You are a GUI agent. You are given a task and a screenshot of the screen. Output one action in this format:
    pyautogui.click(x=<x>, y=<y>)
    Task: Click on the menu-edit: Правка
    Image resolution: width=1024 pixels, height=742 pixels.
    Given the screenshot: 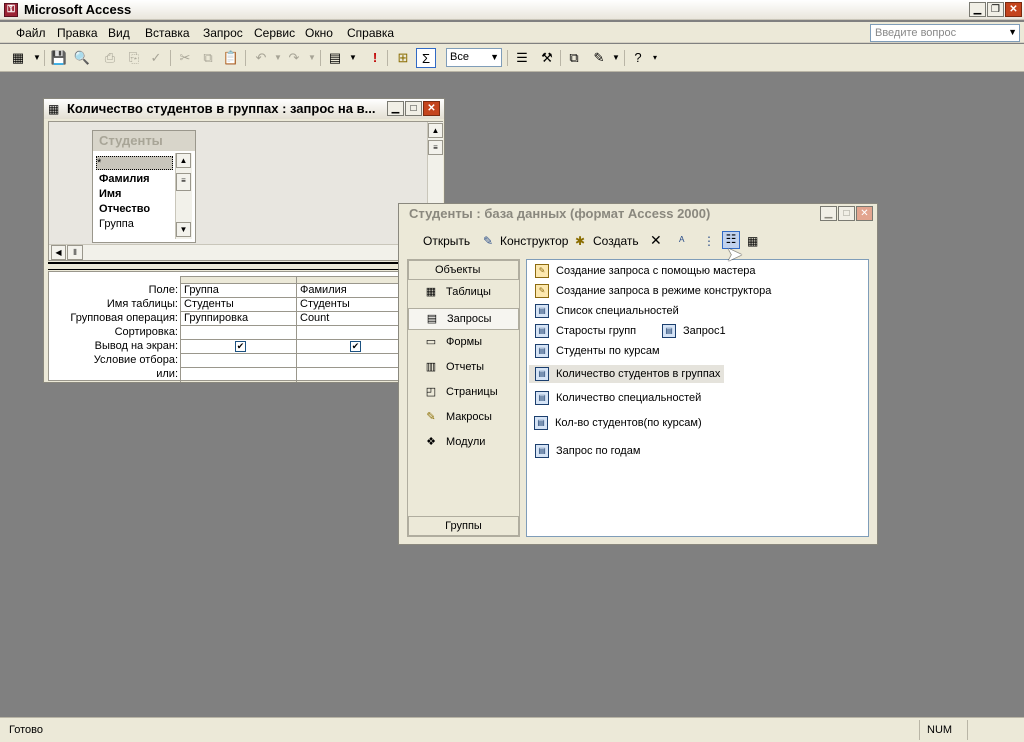 What is the action you would take?
    pyautogui.click(x=77, y=33)
    